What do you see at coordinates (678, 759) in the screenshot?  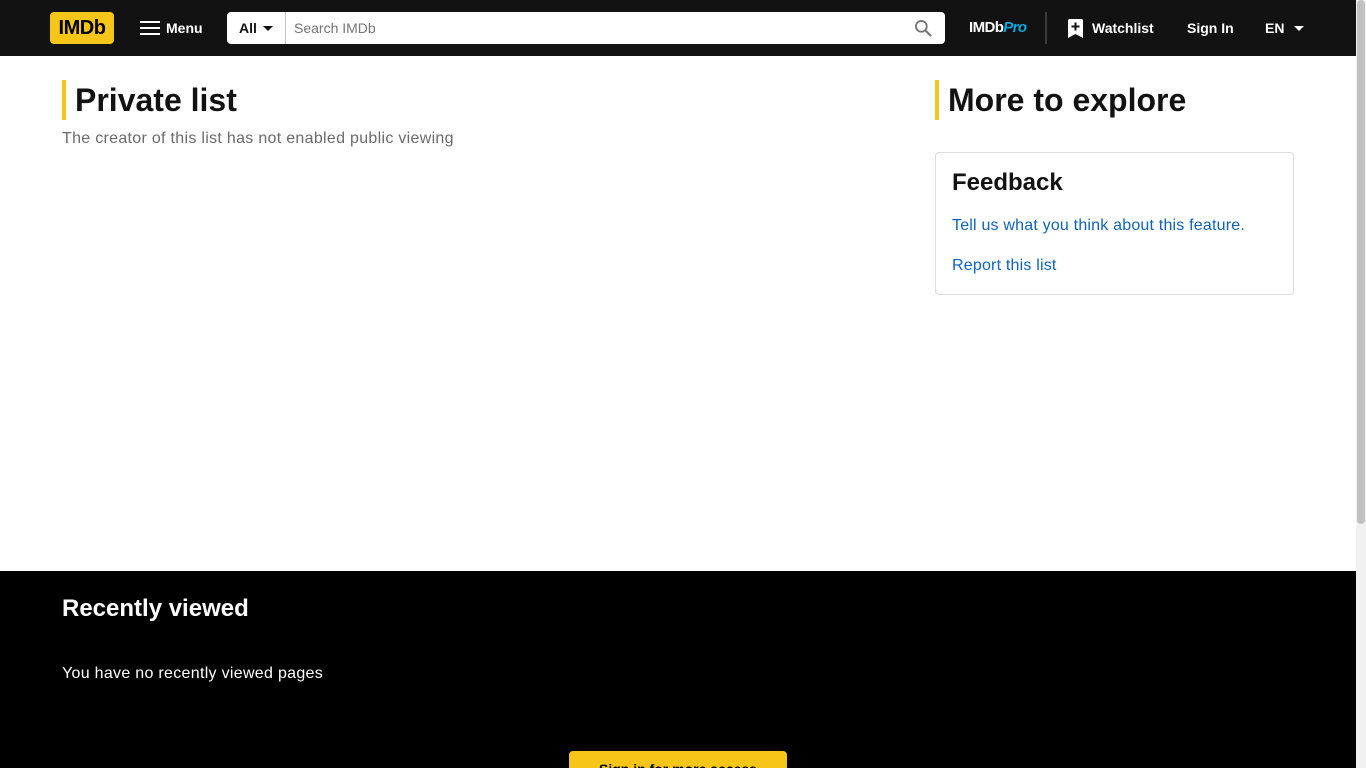 I see `sign-in-for-more-button: Sign in for more access` at bounding box center [678, 759].